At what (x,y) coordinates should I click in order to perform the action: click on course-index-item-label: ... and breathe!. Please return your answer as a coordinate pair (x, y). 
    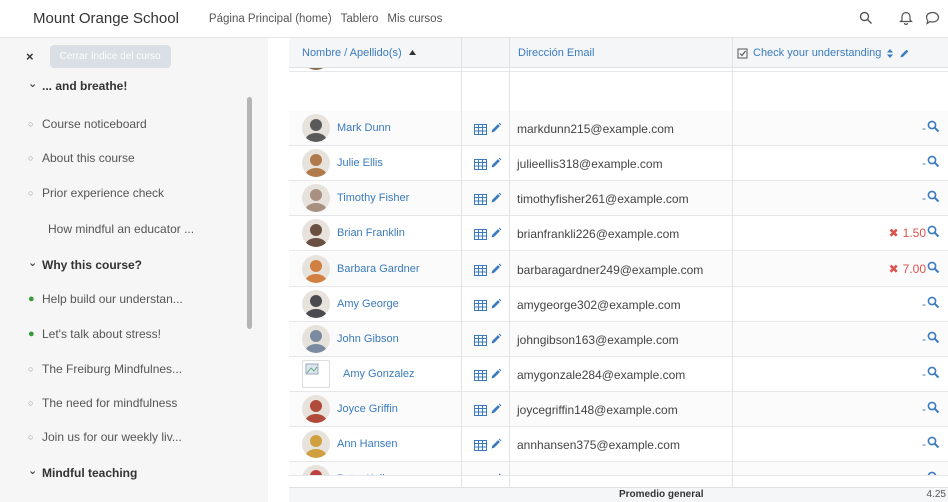
    Looking at the image, I should click on (85, 86).